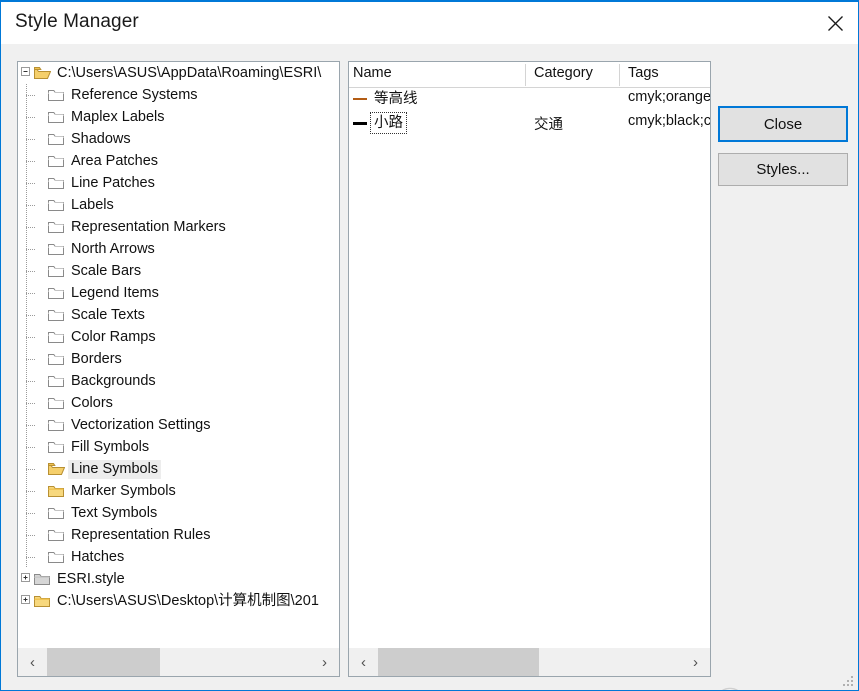 The image size is (859, 691). I want to click on column-header-name: Name, so click(372, 73).